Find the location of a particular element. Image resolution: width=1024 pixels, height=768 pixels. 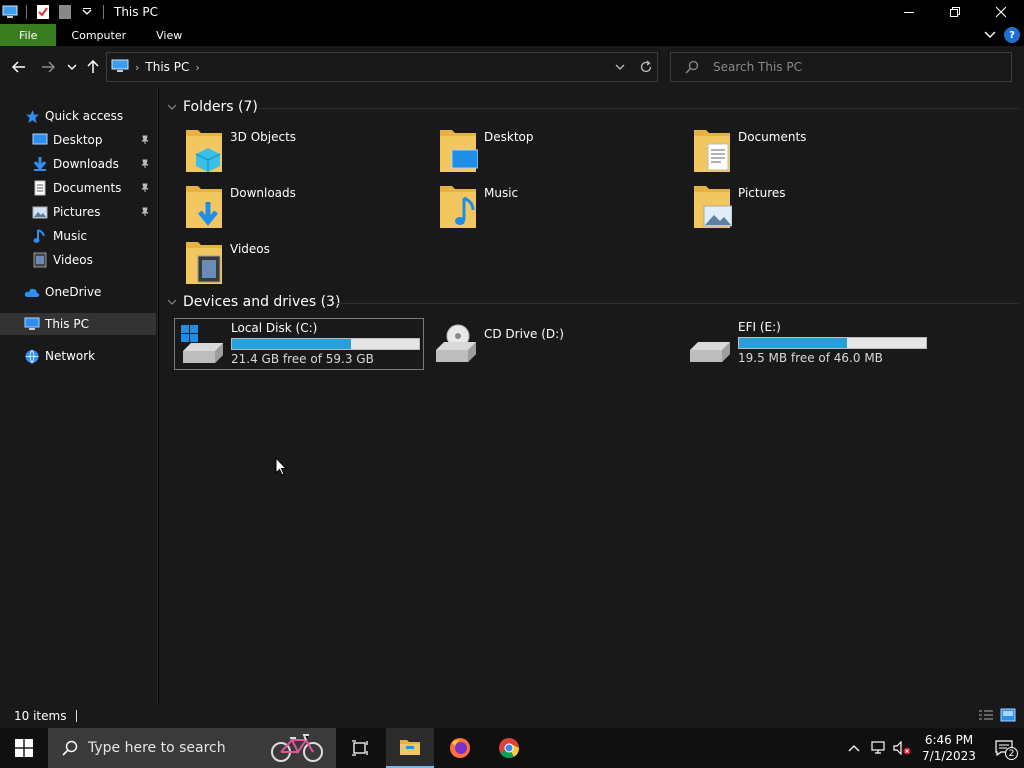

file-explorer-icon is located at coordinates (410, 747).